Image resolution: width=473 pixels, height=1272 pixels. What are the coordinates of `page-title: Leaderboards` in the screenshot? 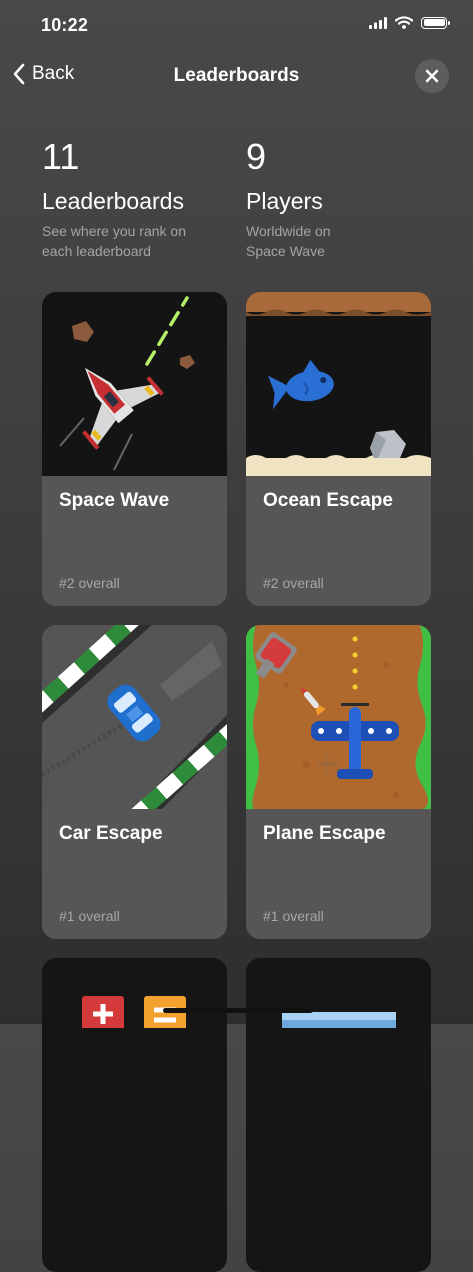 It's located at (236, 75).